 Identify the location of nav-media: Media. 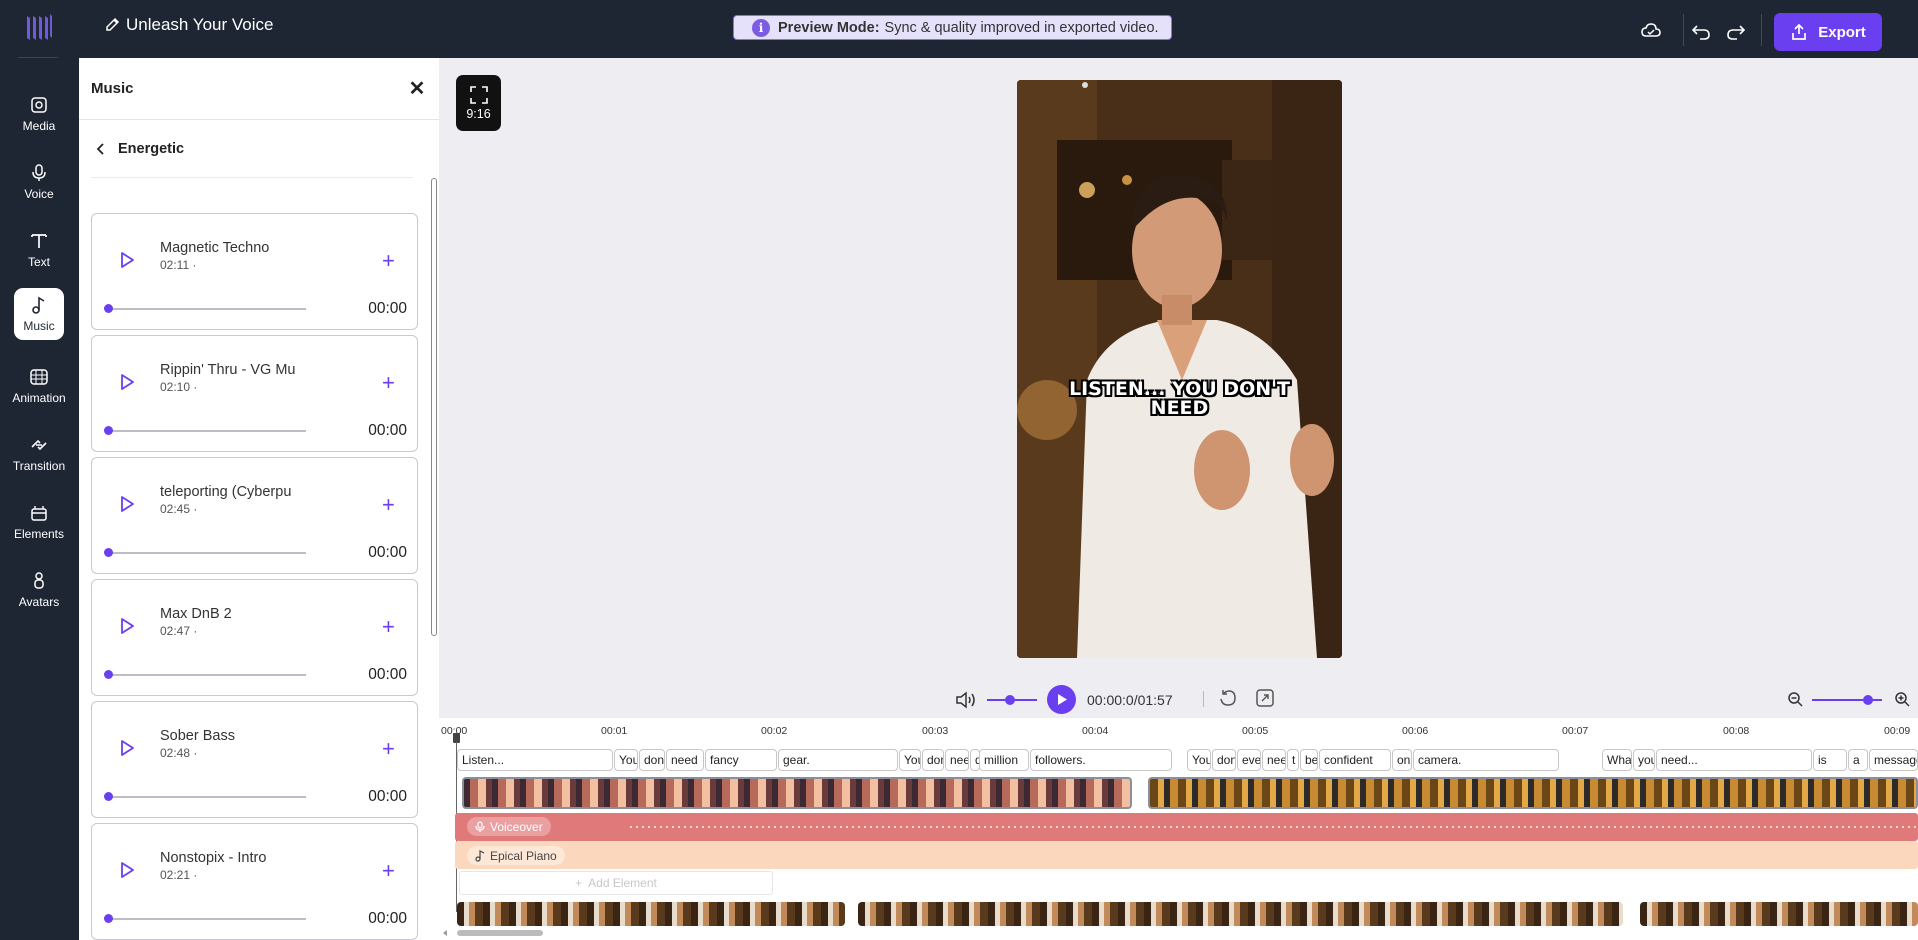
(39, 114).